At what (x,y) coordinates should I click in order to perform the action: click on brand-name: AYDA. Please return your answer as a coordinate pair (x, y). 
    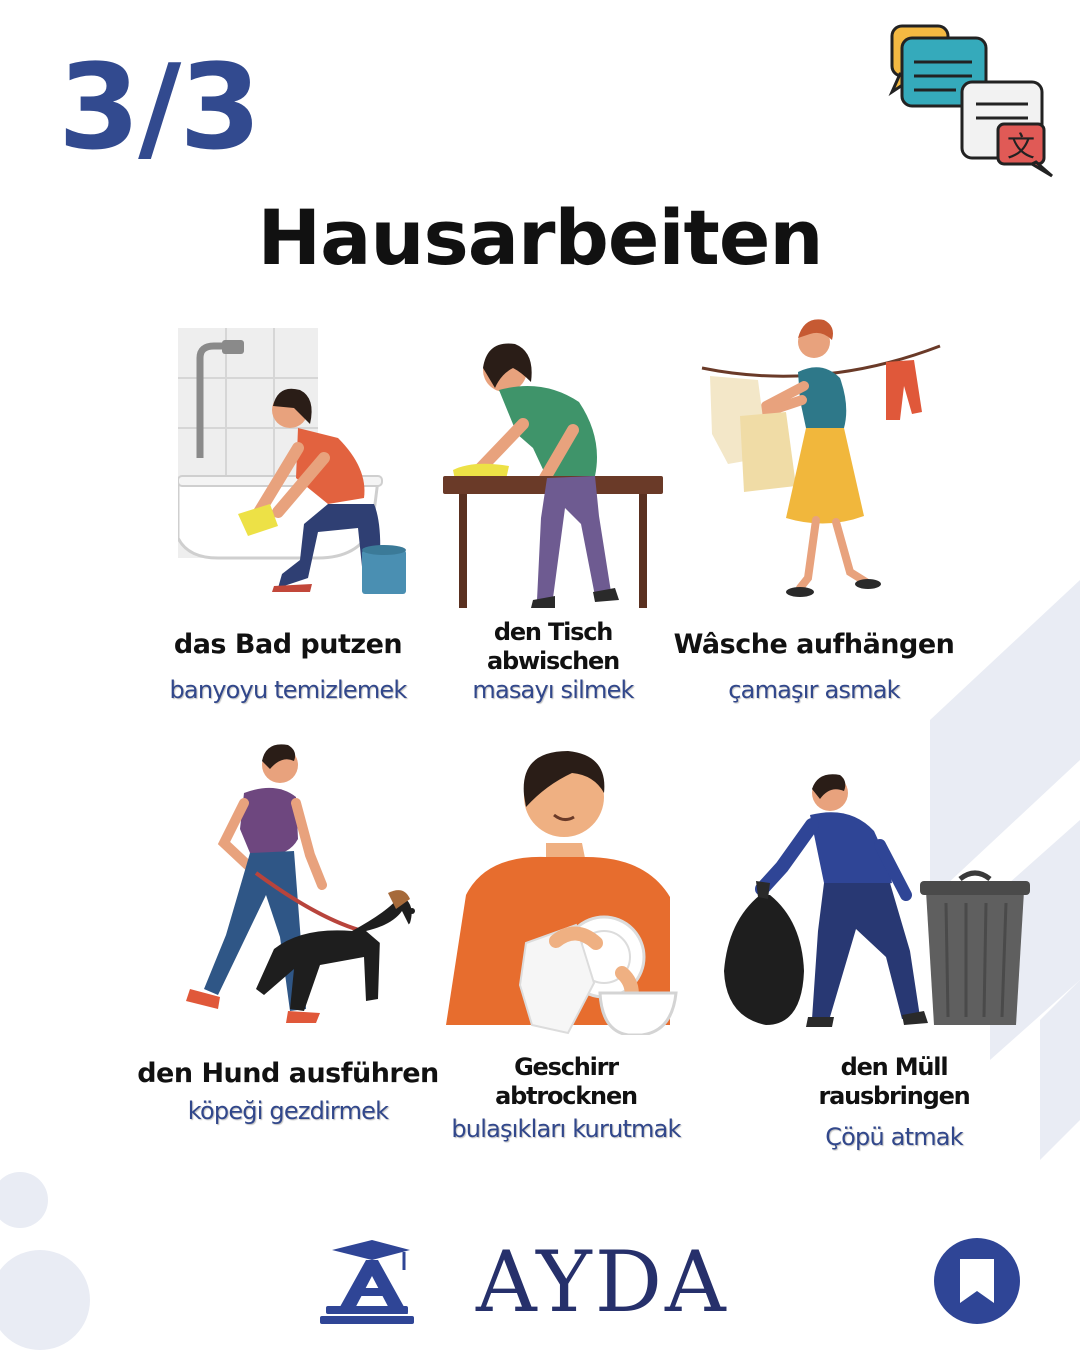
    Looking at the image, I should click on (602, 1282).